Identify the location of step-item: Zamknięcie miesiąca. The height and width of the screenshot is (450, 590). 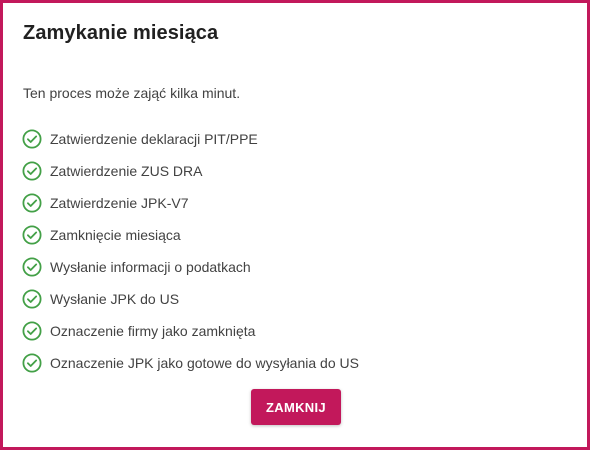
(190, 235).